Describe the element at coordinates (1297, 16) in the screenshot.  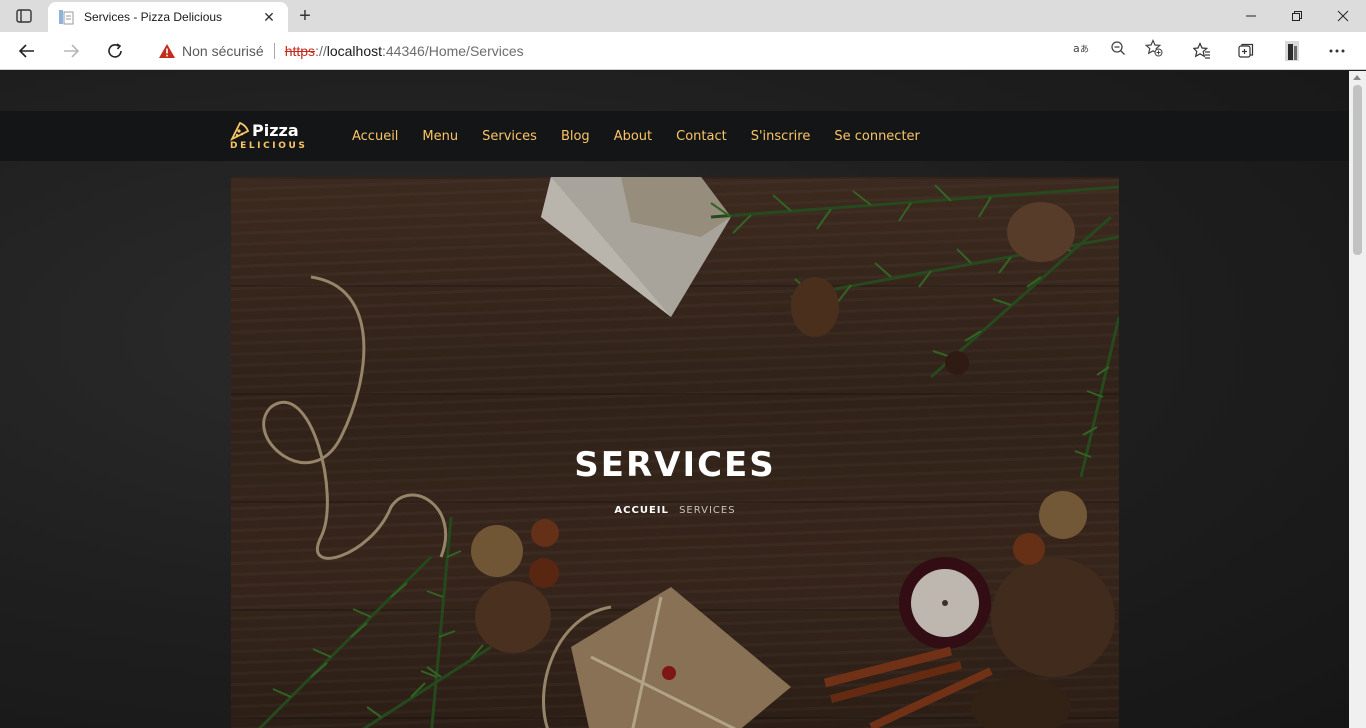
I see `restore-icon` at that location.